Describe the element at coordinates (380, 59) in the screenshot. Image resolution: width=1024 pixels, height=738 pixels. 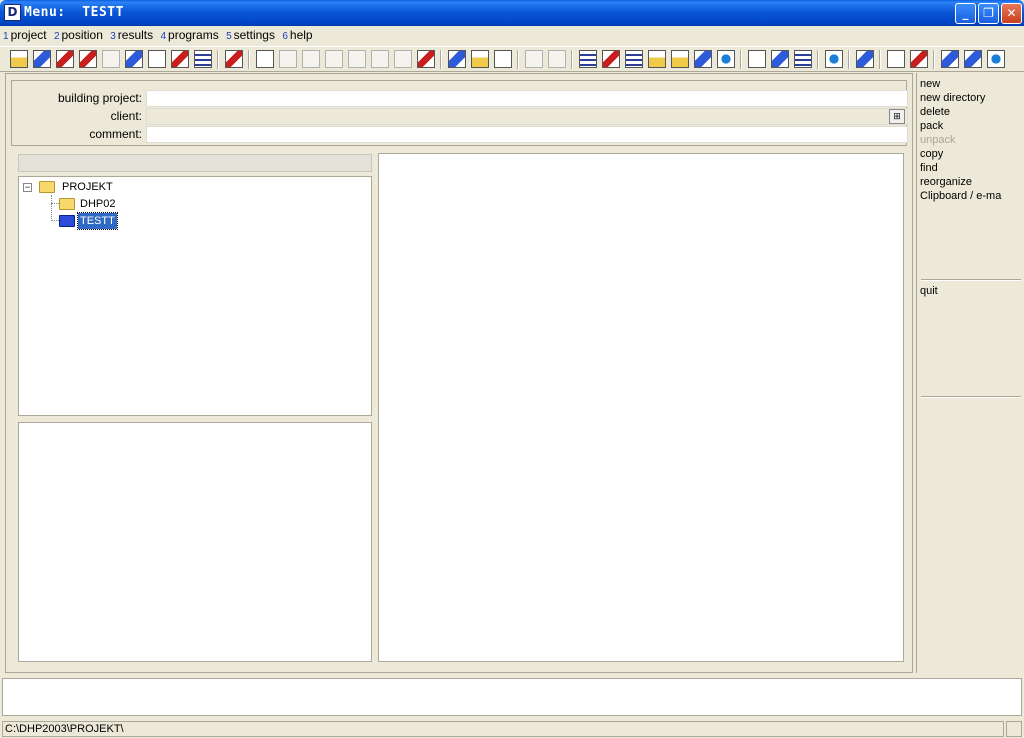
I see `duplicate-icon` at that location.